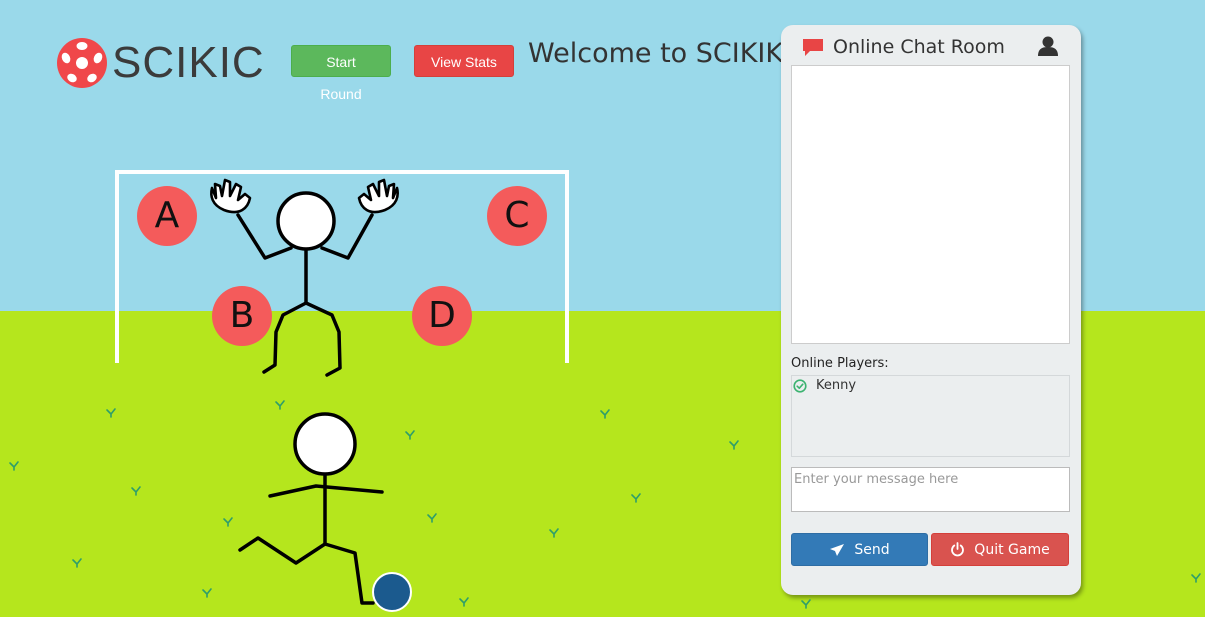 Image resolution: width=1205 pixels, height=617 pixels. Describe the element at coordinates (800, 385) in the screenshot. I see `check-circle-icon` at that location.